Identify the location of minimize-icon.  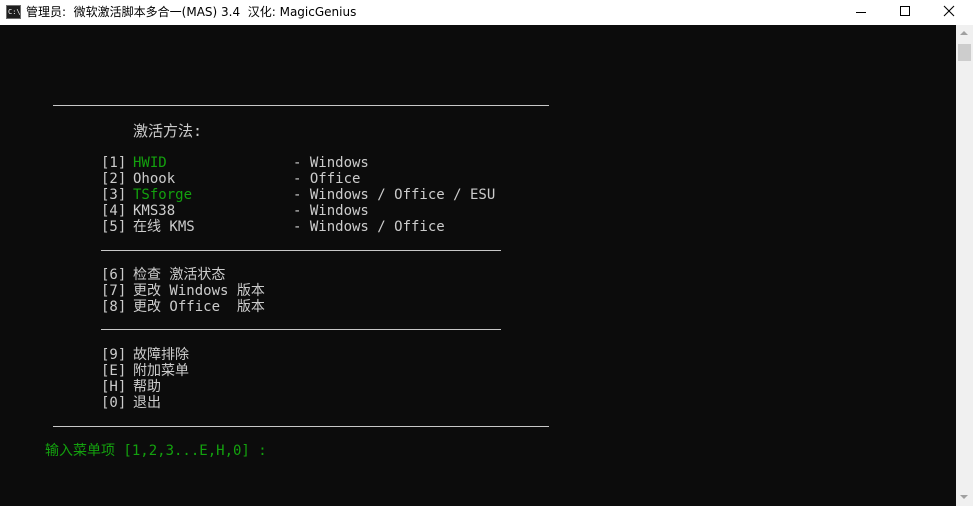
(861, 12).